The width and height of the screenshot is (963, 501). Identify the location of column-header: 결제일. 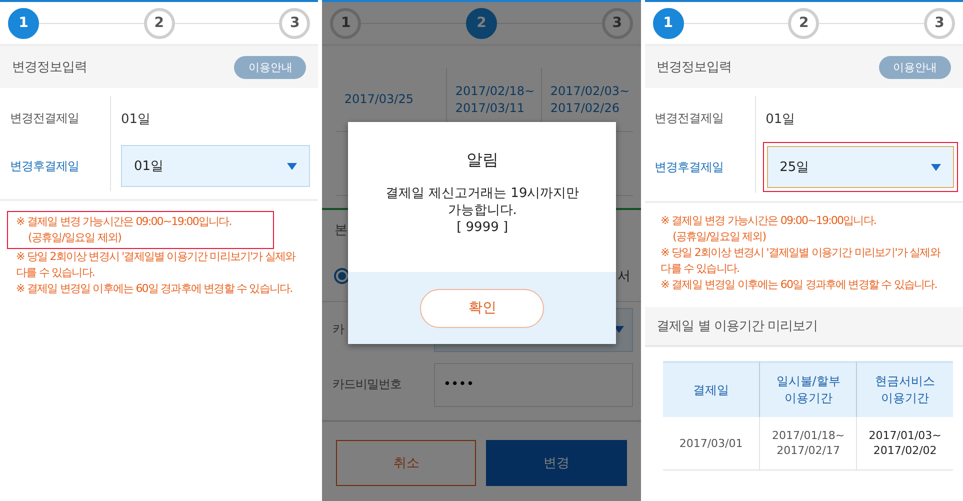
(711, 389).